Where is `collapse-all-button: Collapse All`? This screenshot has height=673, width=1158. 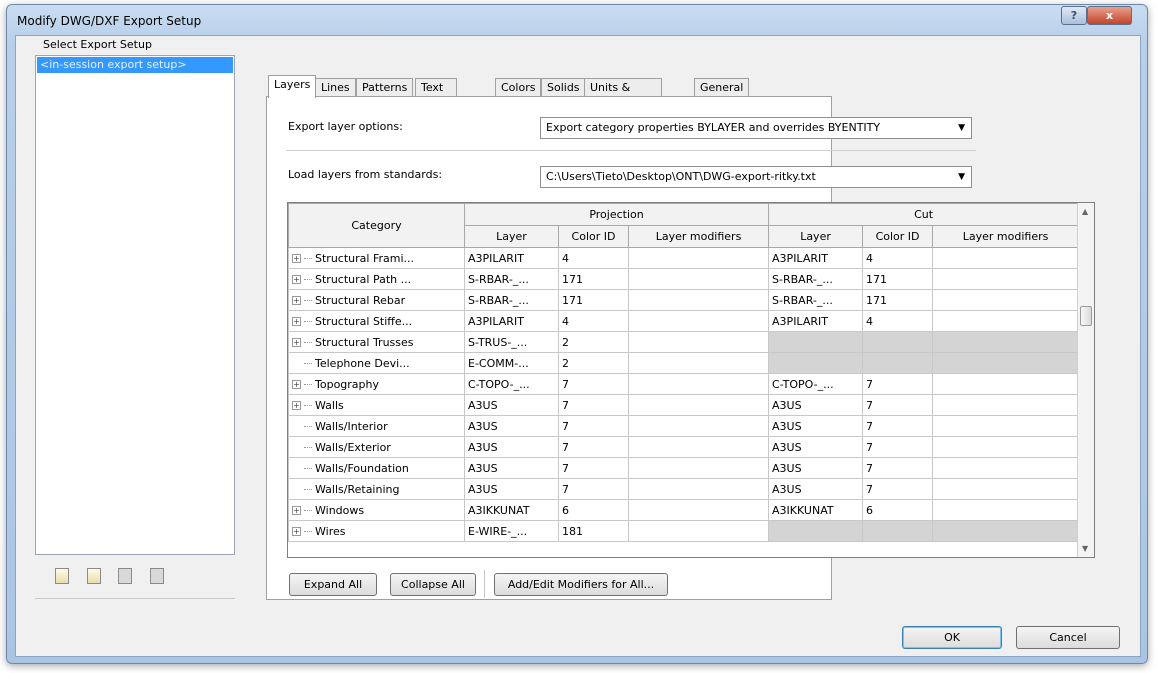
collapse-all-button: Collapse All is located at coordinates (433, 584).